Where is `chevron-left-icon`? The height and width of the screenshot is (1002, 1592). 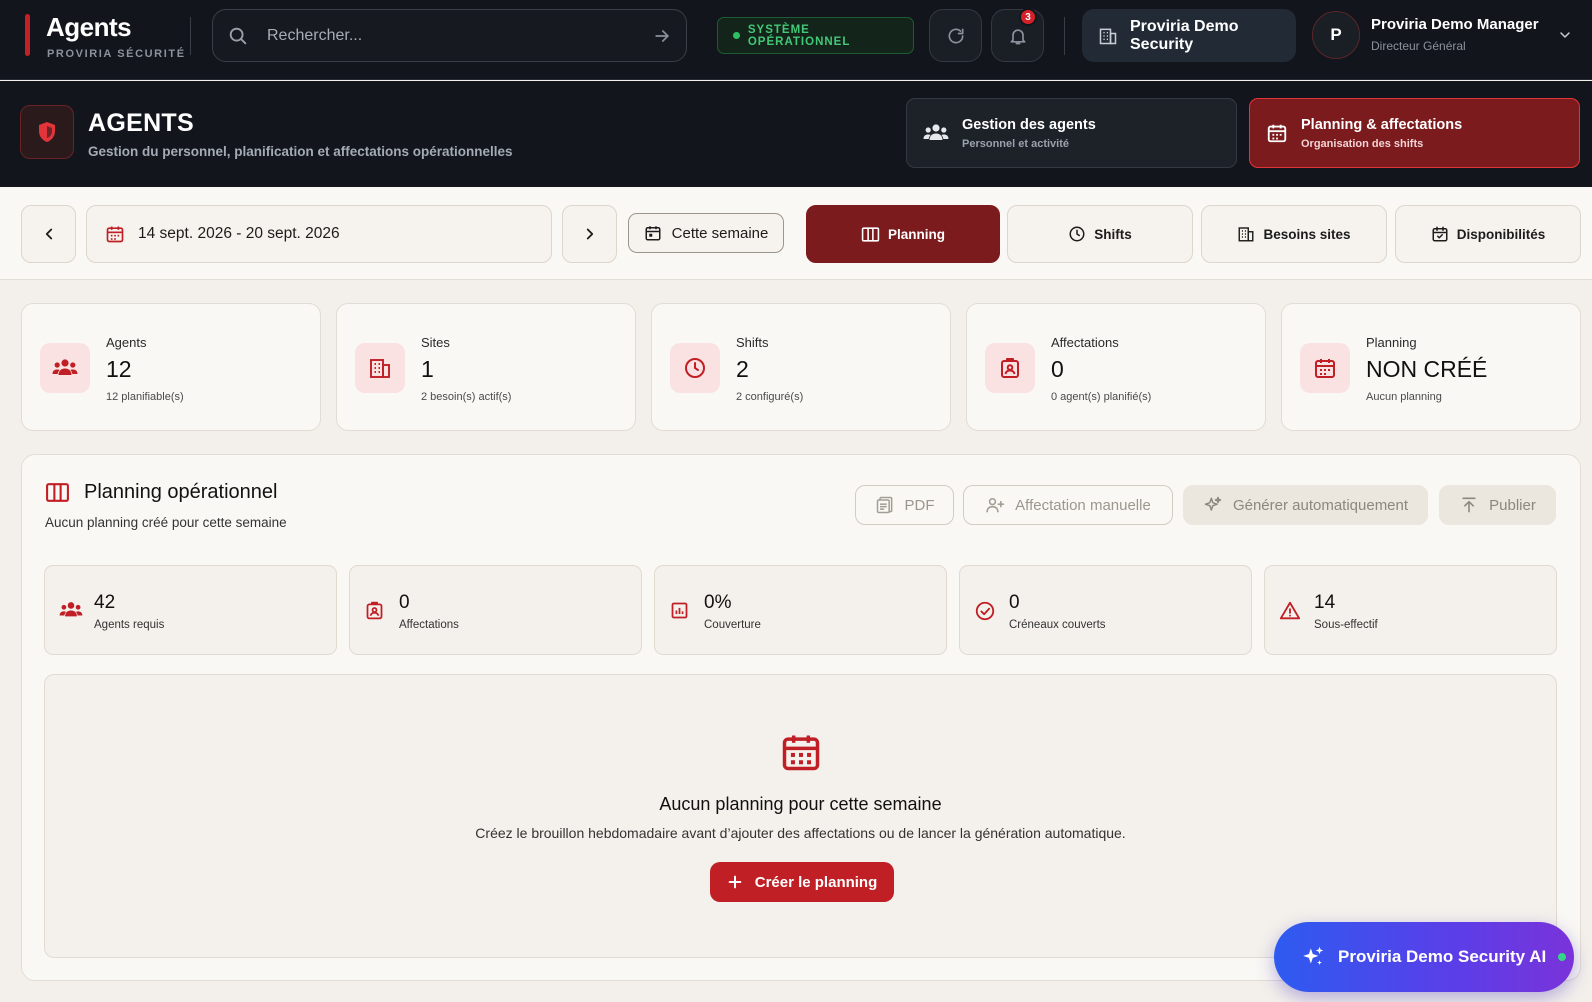
chevron-left-icon is located at coordinates (49, 234).